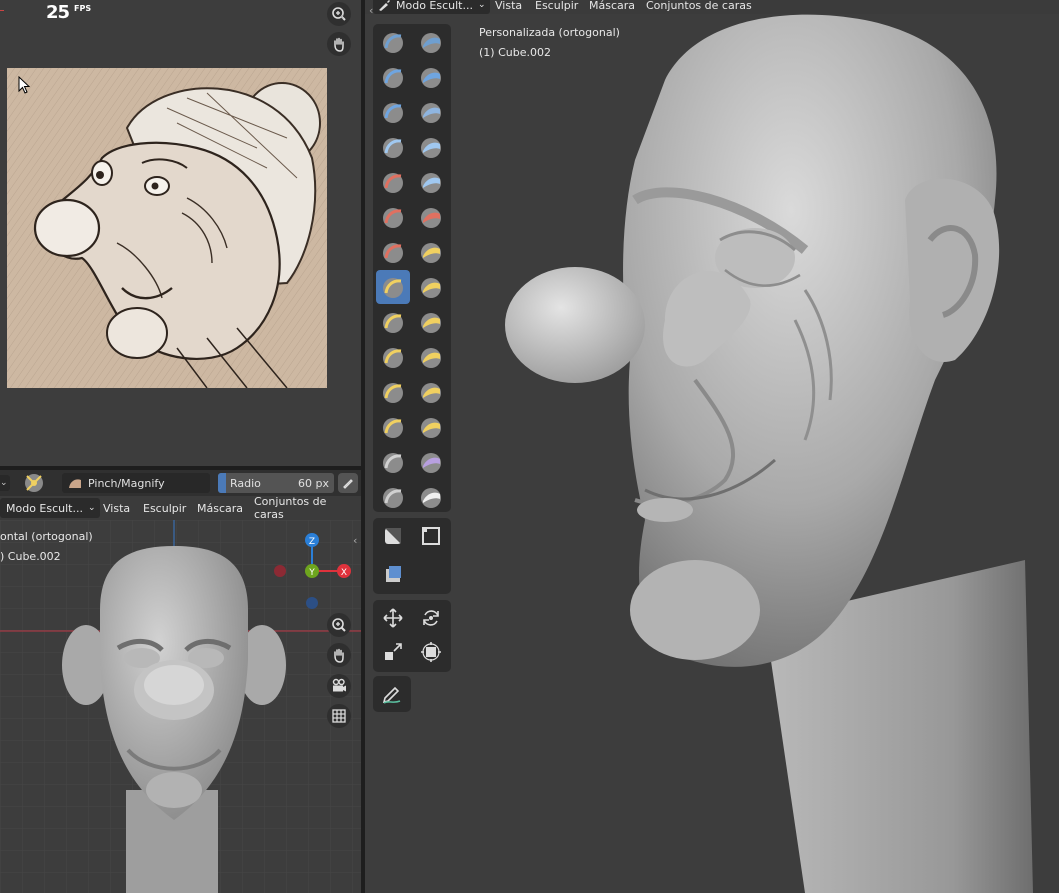 Image resolution: width=1059 pixels, height=893 pixels. What do you see at coordinates (393, 217) in the screenshot?
I see `flatten-brush-tool` at bounding box center [393, 217].